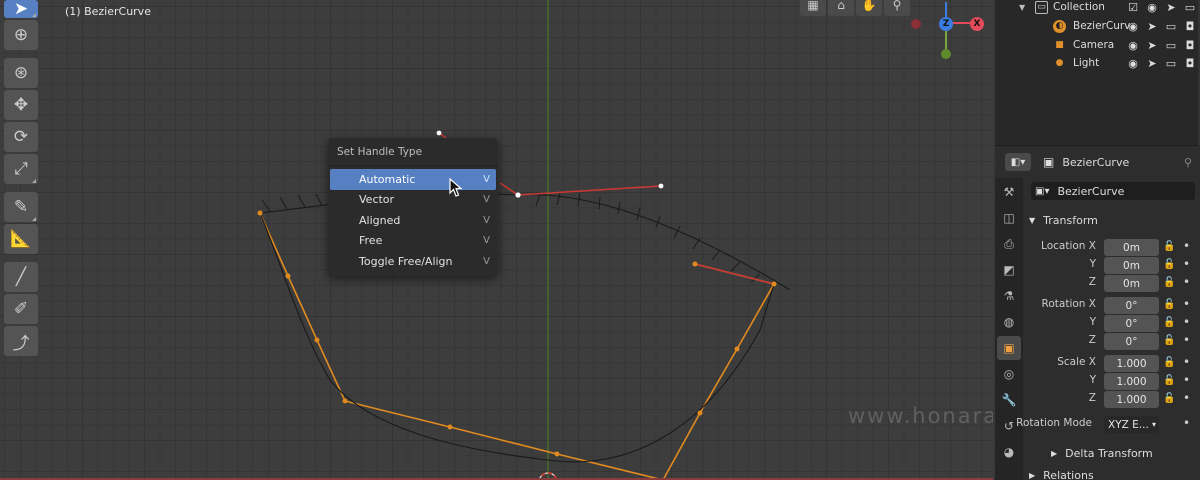  Describe the element at coordinates (1054, 453) in the screenshot. I see `expand-arrow-icon: ▶` at that location.